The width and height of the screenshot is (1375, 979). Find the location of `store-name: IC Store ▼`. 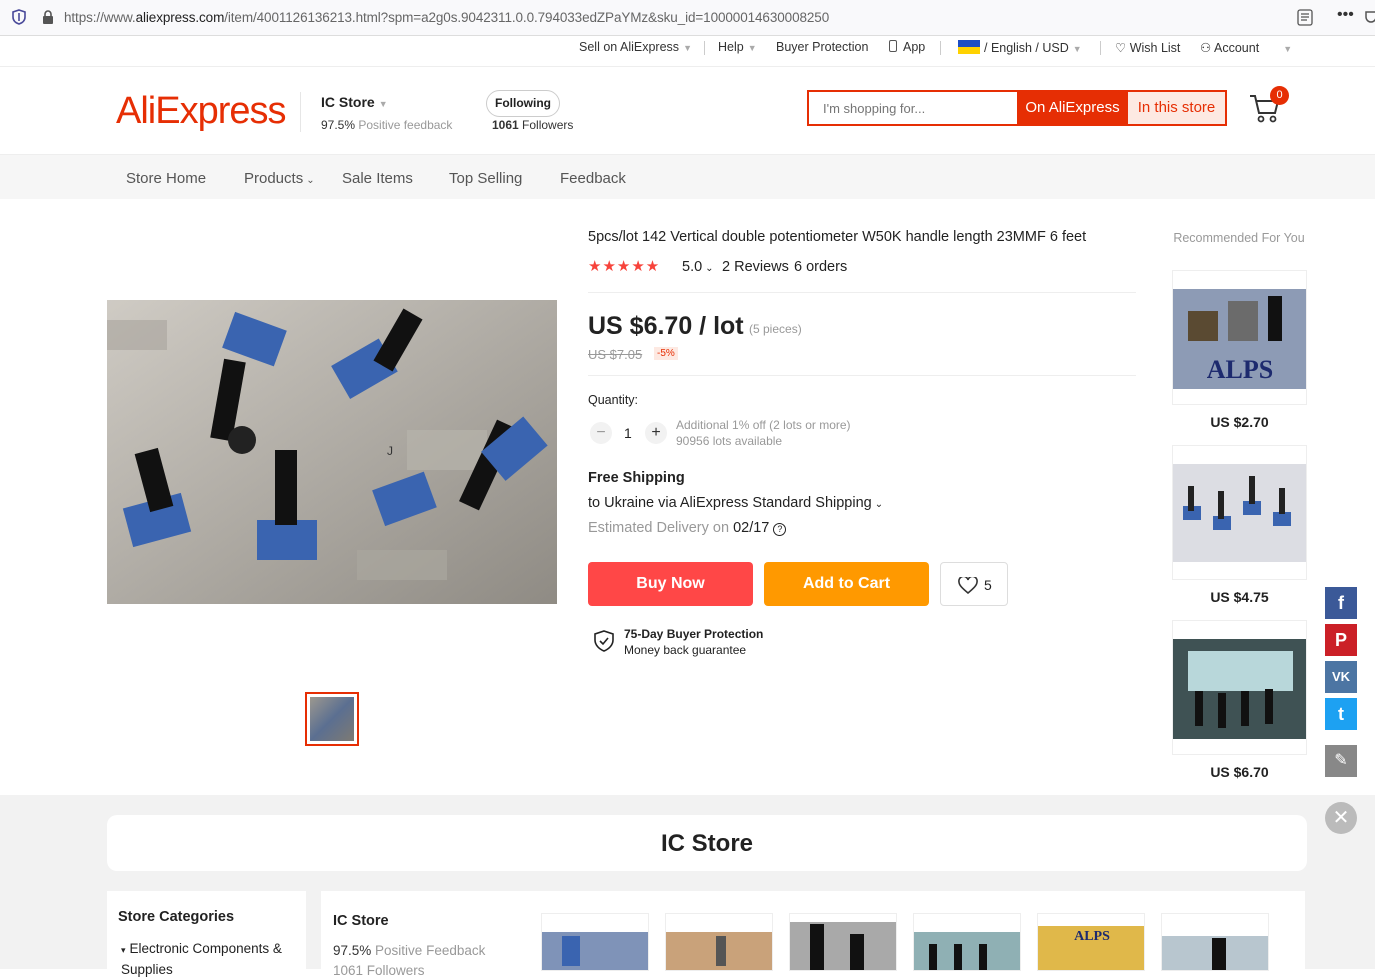

store-name: IC Store ▼ is located at coordinates (354, 102).